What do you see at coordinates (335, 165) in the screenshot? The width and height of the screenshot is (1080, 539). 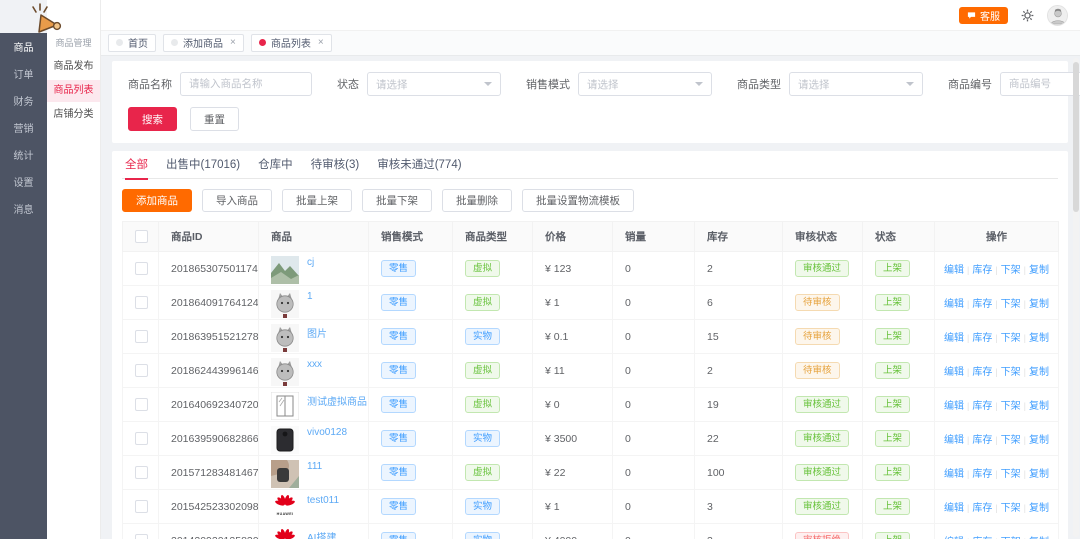 I see `status-tab-3: 待审核(3)` at bounding box center [335, 165].